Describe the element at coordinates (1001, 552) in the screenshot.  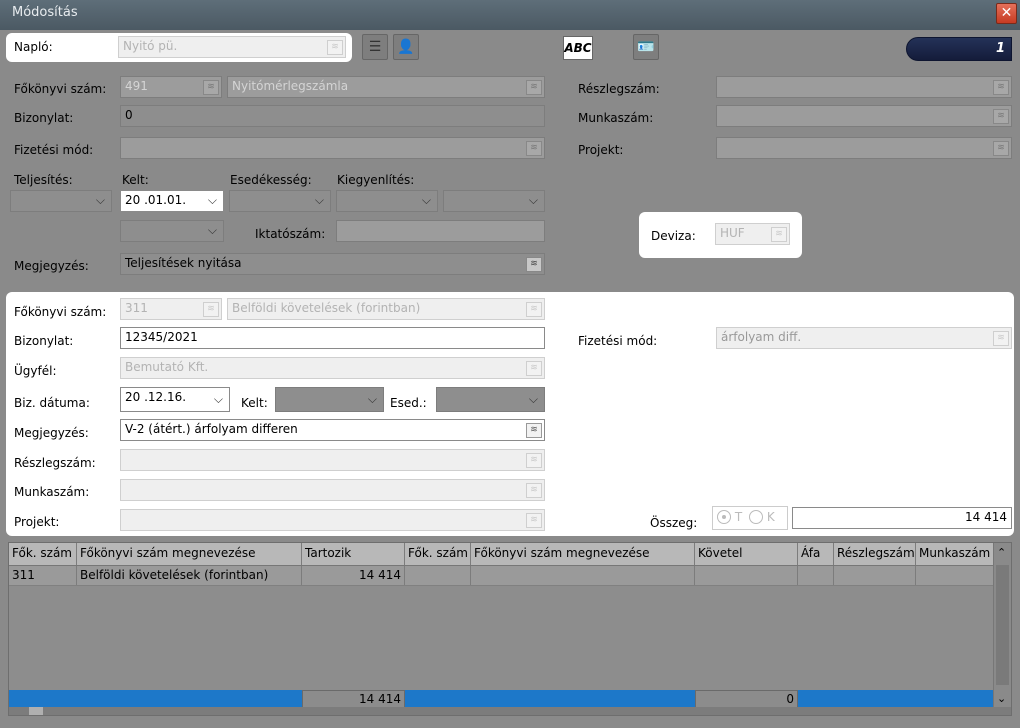
I see `chevron-up-icon: ⌃` at that location.